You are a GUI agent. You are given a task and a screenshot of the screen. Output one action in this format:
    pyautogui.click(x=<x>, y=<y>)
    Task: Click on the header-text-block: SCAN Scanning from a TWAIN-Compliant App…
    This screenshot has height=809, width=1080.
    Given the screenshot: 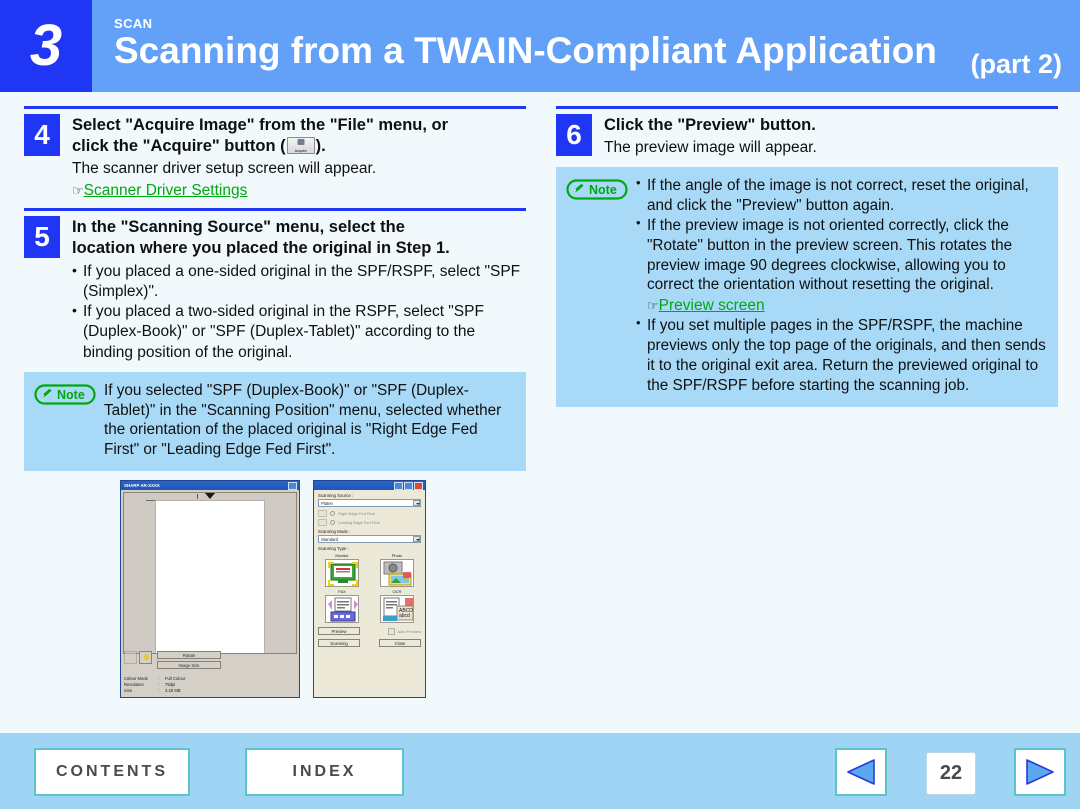 What is the action you would take?
    pyautogui.click(x=586, y=46)
    